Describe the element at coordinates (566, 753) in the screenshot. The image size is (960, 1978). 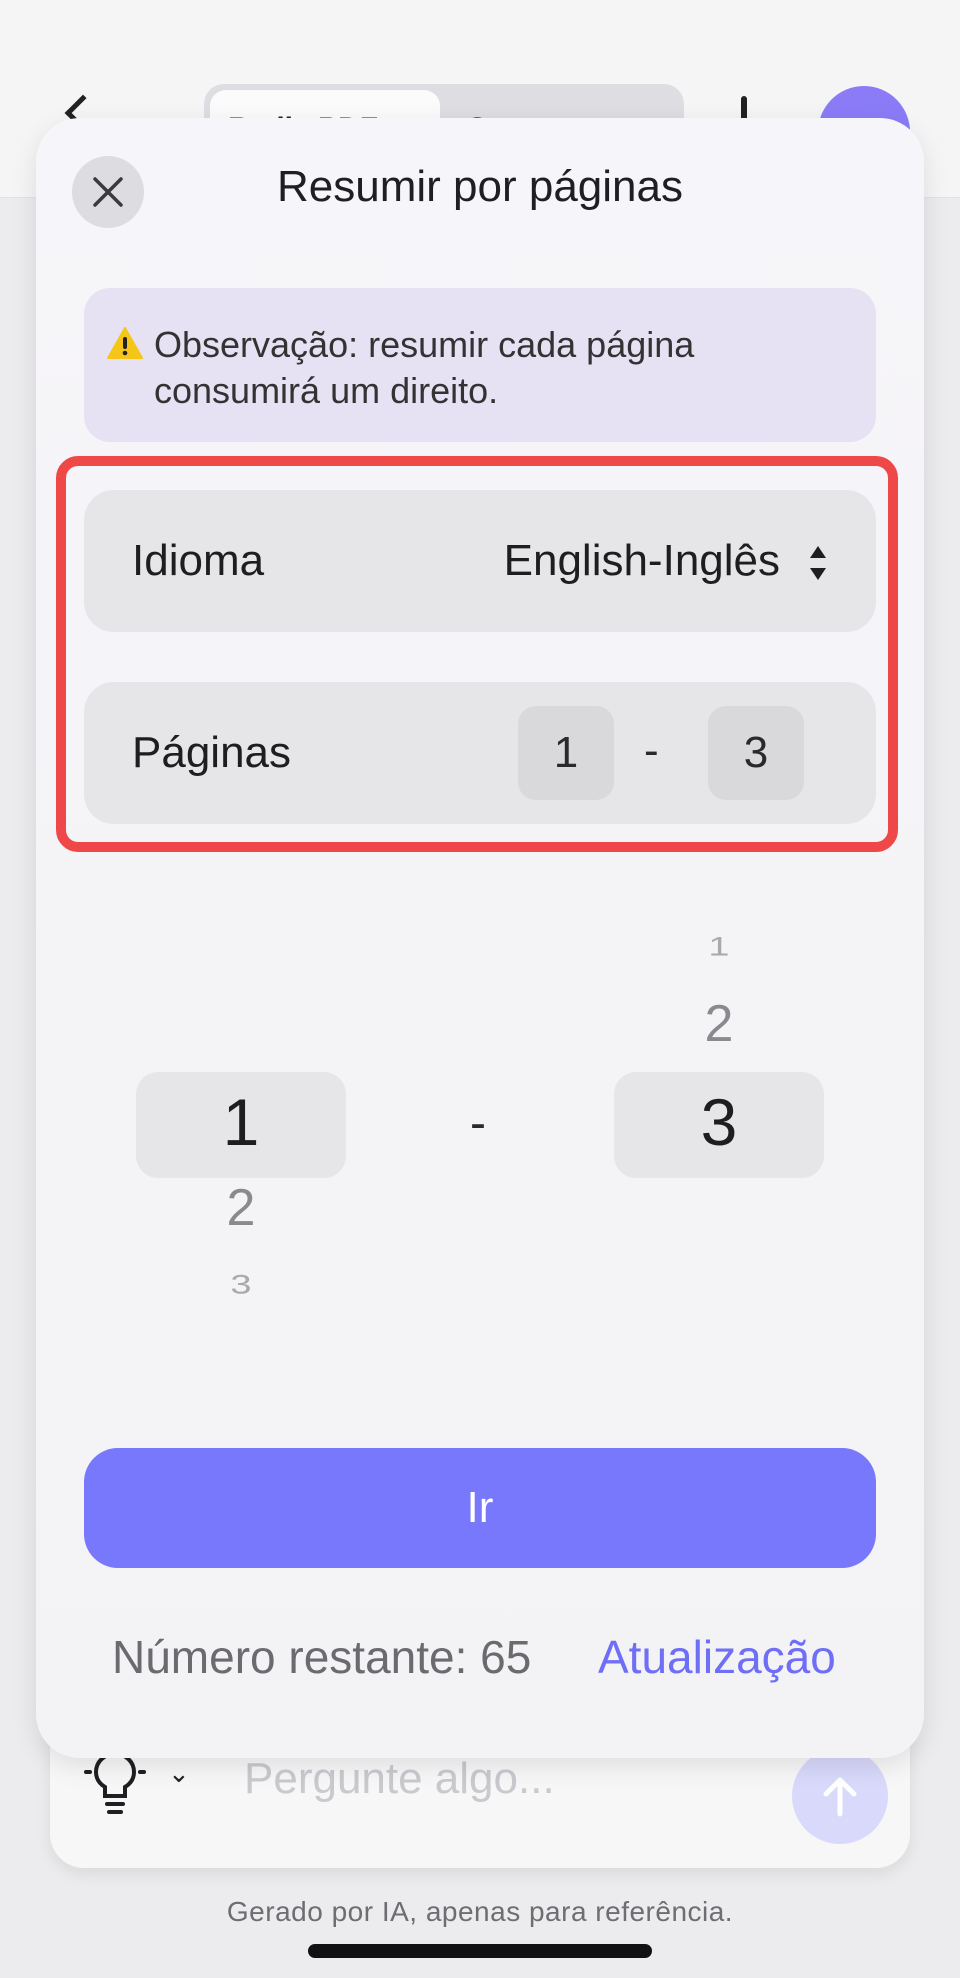
I see `page-from-field: 1` at that location.